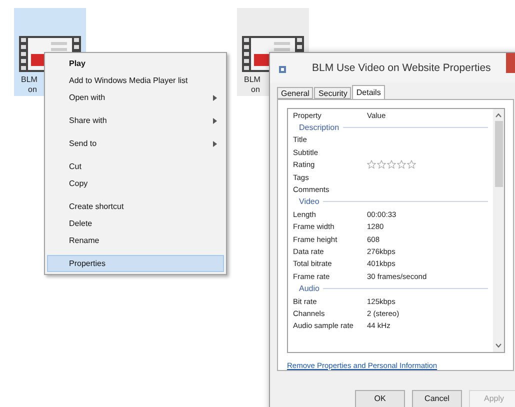  What do you see at coordinates (309, 289) in the screenshot?
I see `group-heading: Audio` at bounding box center [309, 289].